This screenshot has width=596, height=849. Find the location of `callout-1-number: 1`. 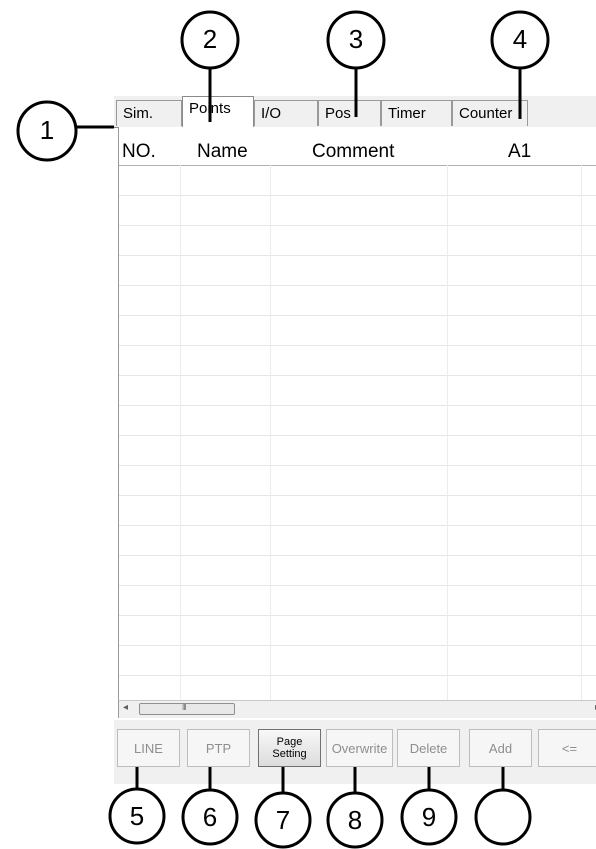

callout-1-number: 1 is located at coordinates (47, 130).